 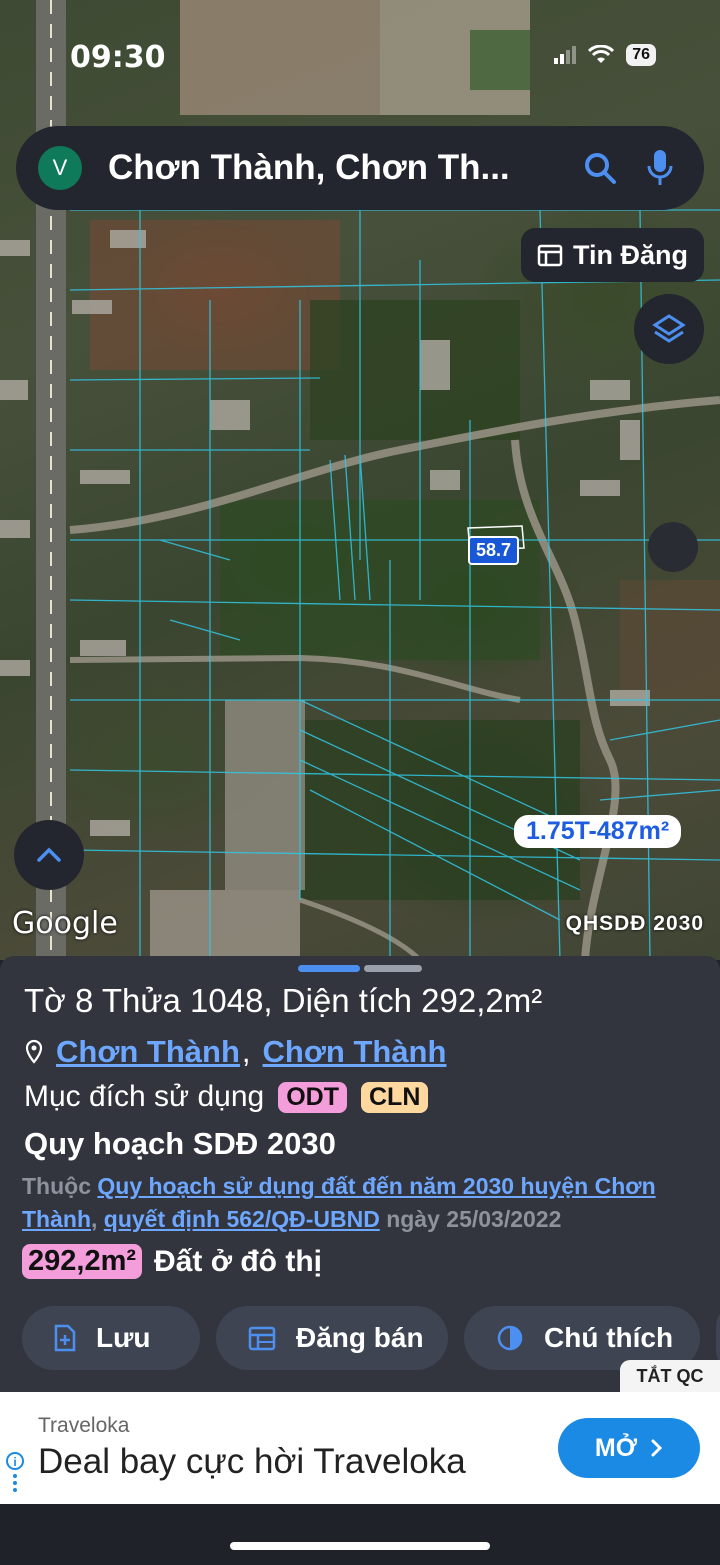 I want to click on ad-open-label: MỞ, so click(x=616, y=1447).